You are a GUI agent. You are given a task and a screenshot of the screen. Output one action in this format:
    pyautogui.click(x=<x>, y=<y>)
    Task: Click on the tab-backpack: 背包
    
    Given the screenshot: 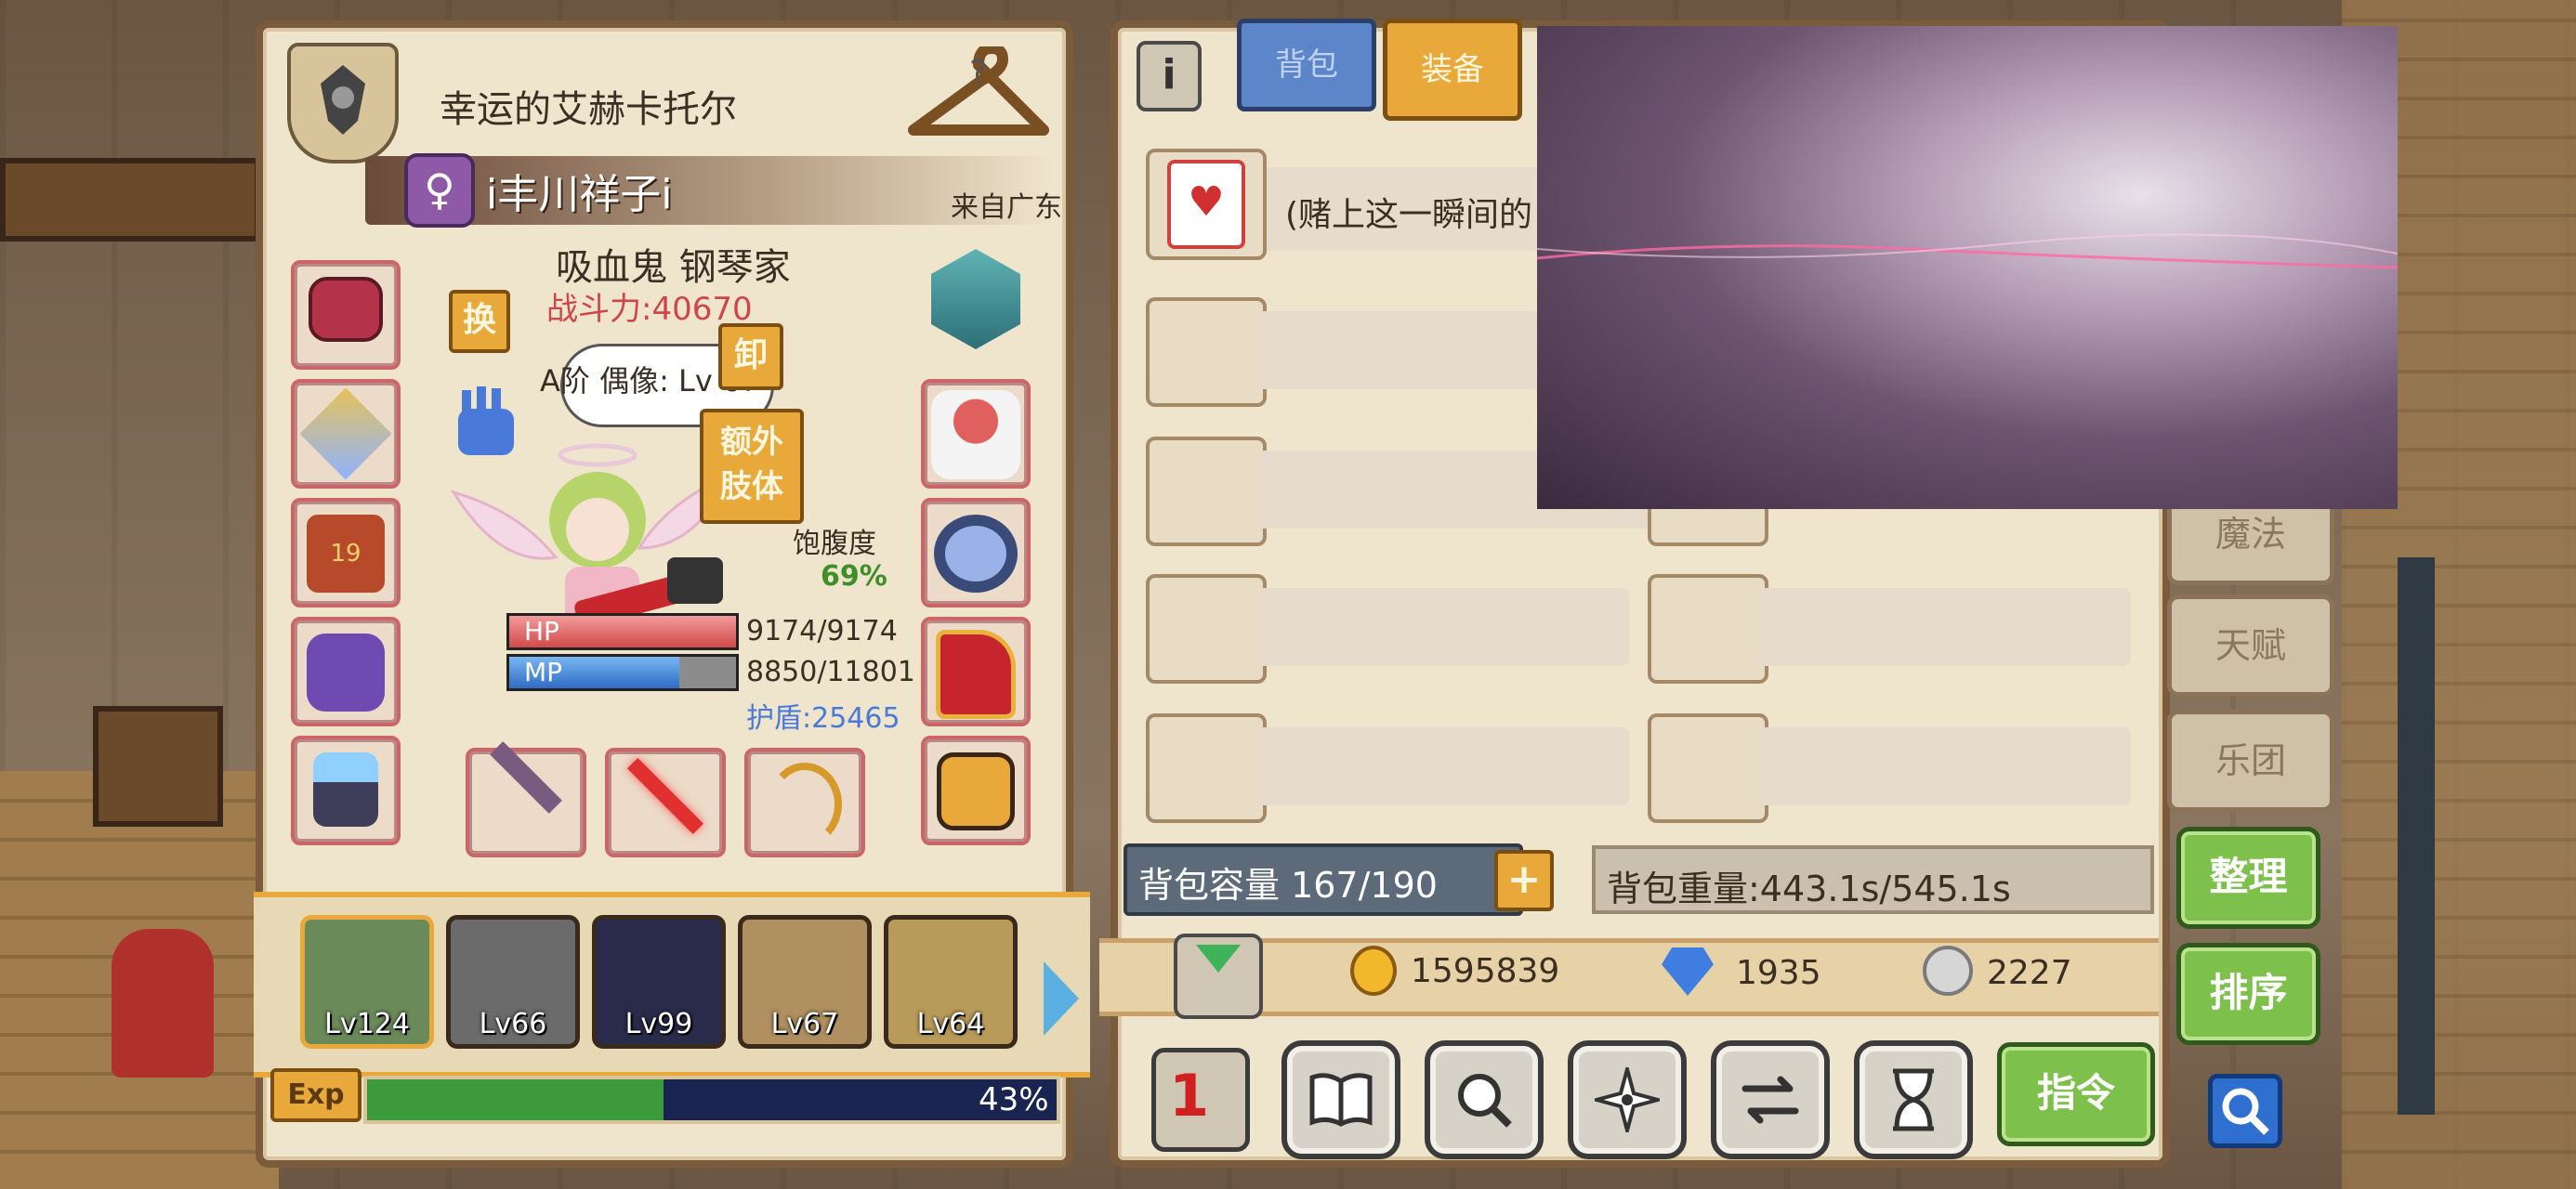 What is the action you would take?
    pyautogui.click(x=1306, y=65)
    